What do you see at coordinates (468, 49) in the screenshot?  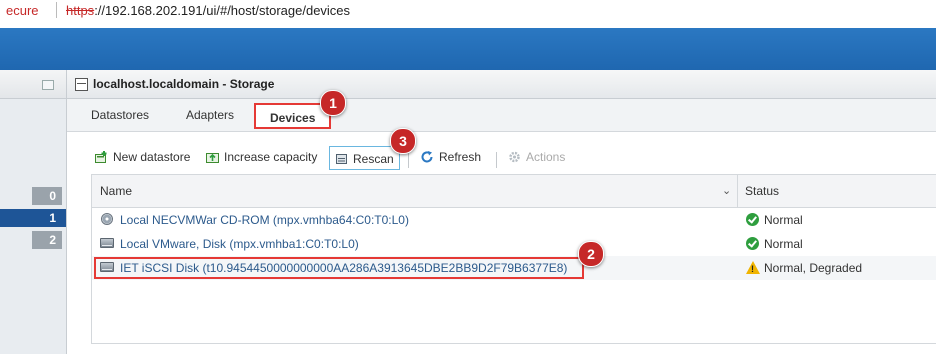 I see `header-bar` at bounding box center [468, 49].